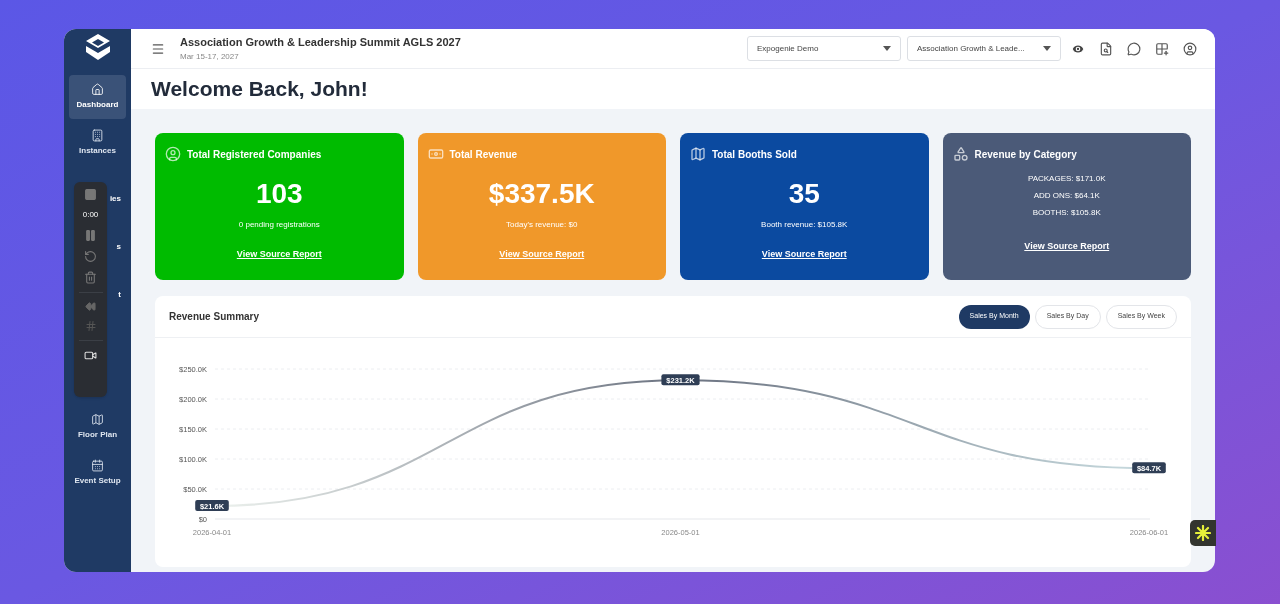 The width and height of the screenshot is (1280, 604). I want to click on stat-value: $337.5K, so click(541, 194).